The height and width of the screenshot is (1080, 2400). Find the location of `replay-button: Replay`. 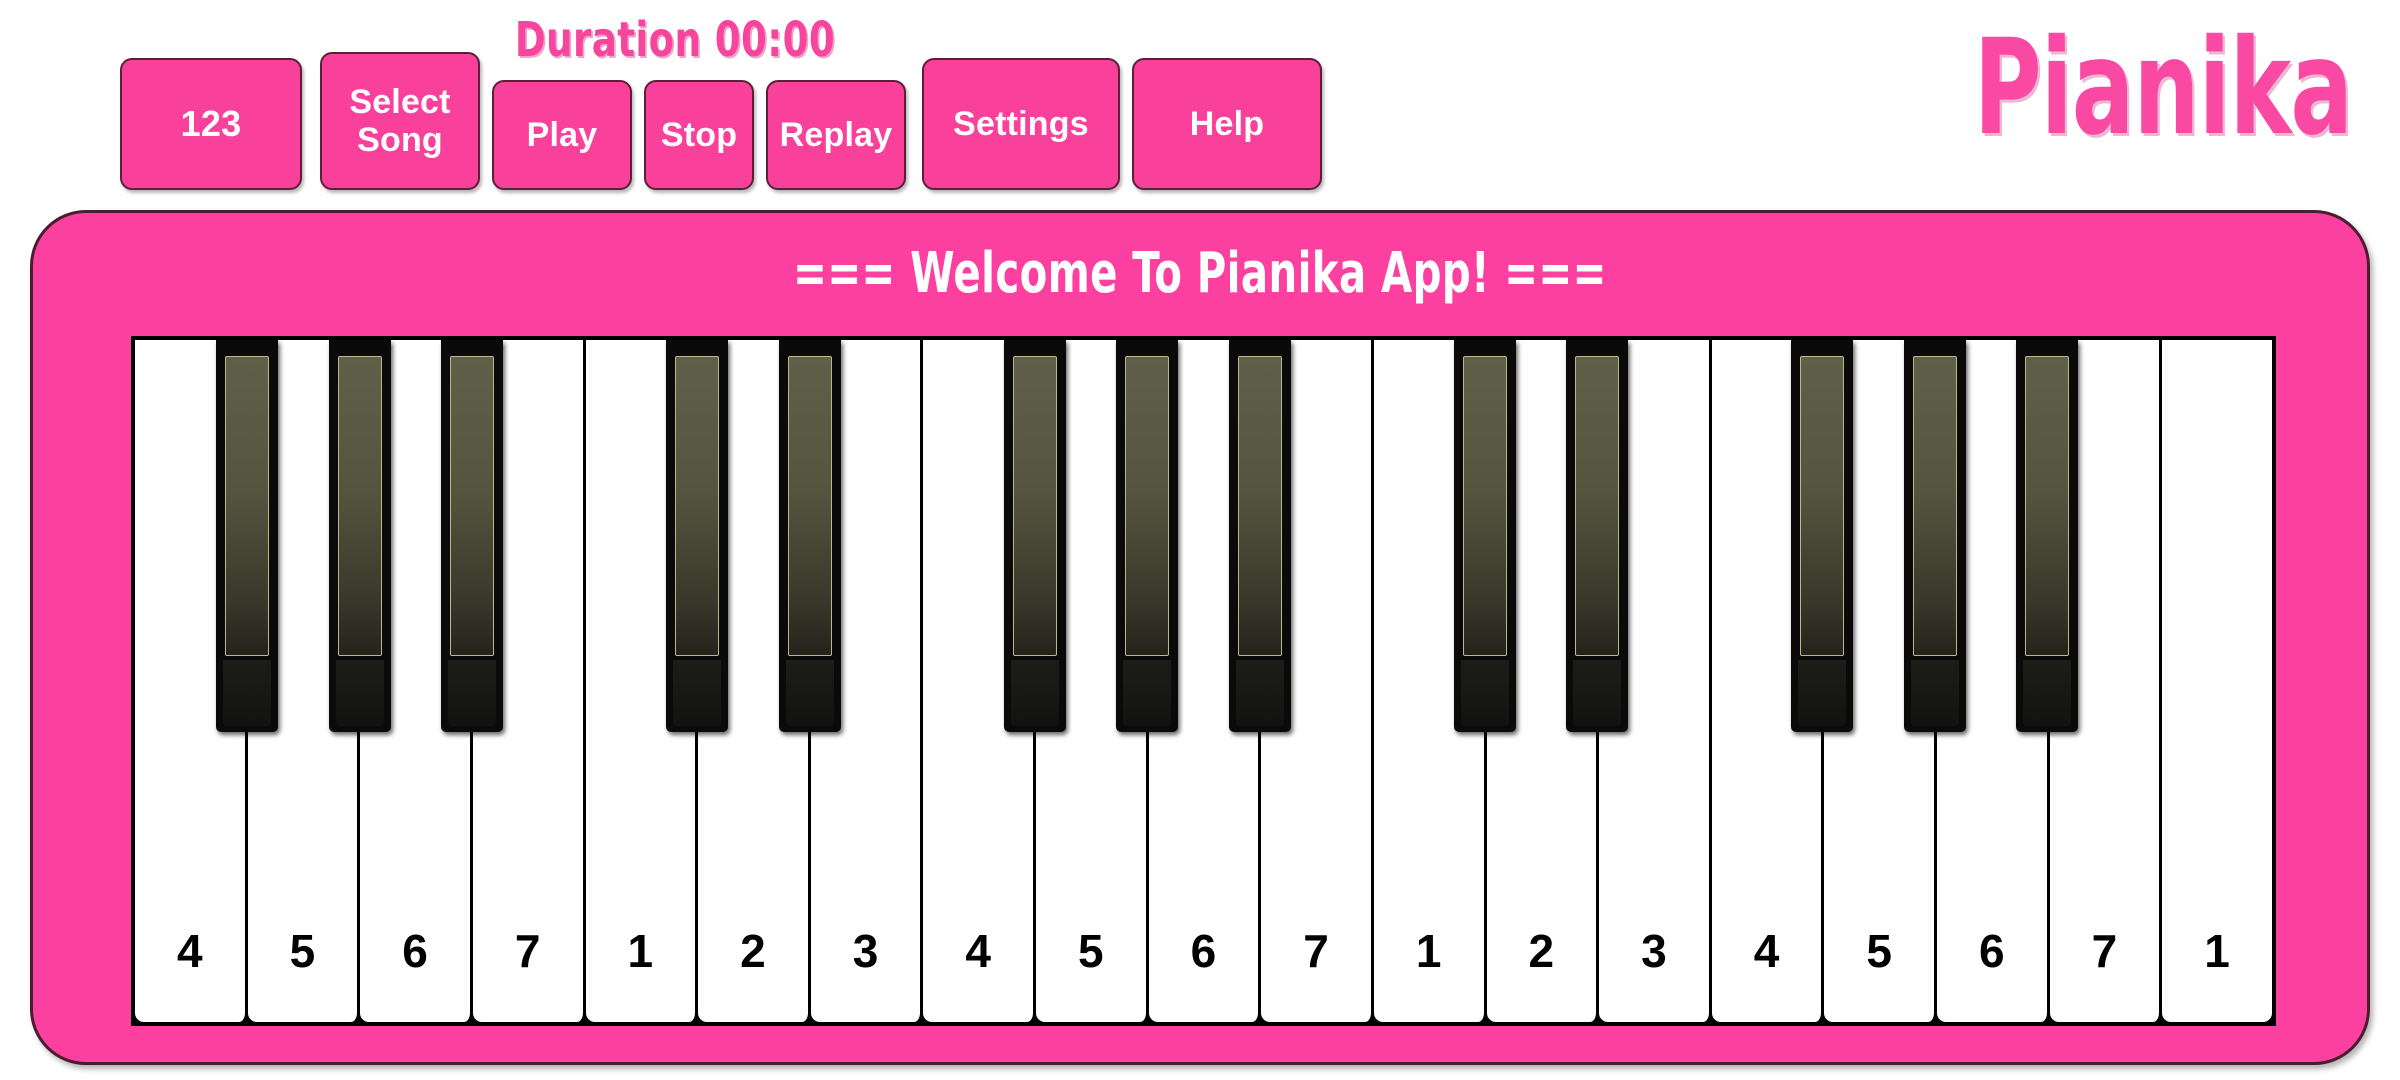

replay-button: Replay is located at coordinates (836, 135).